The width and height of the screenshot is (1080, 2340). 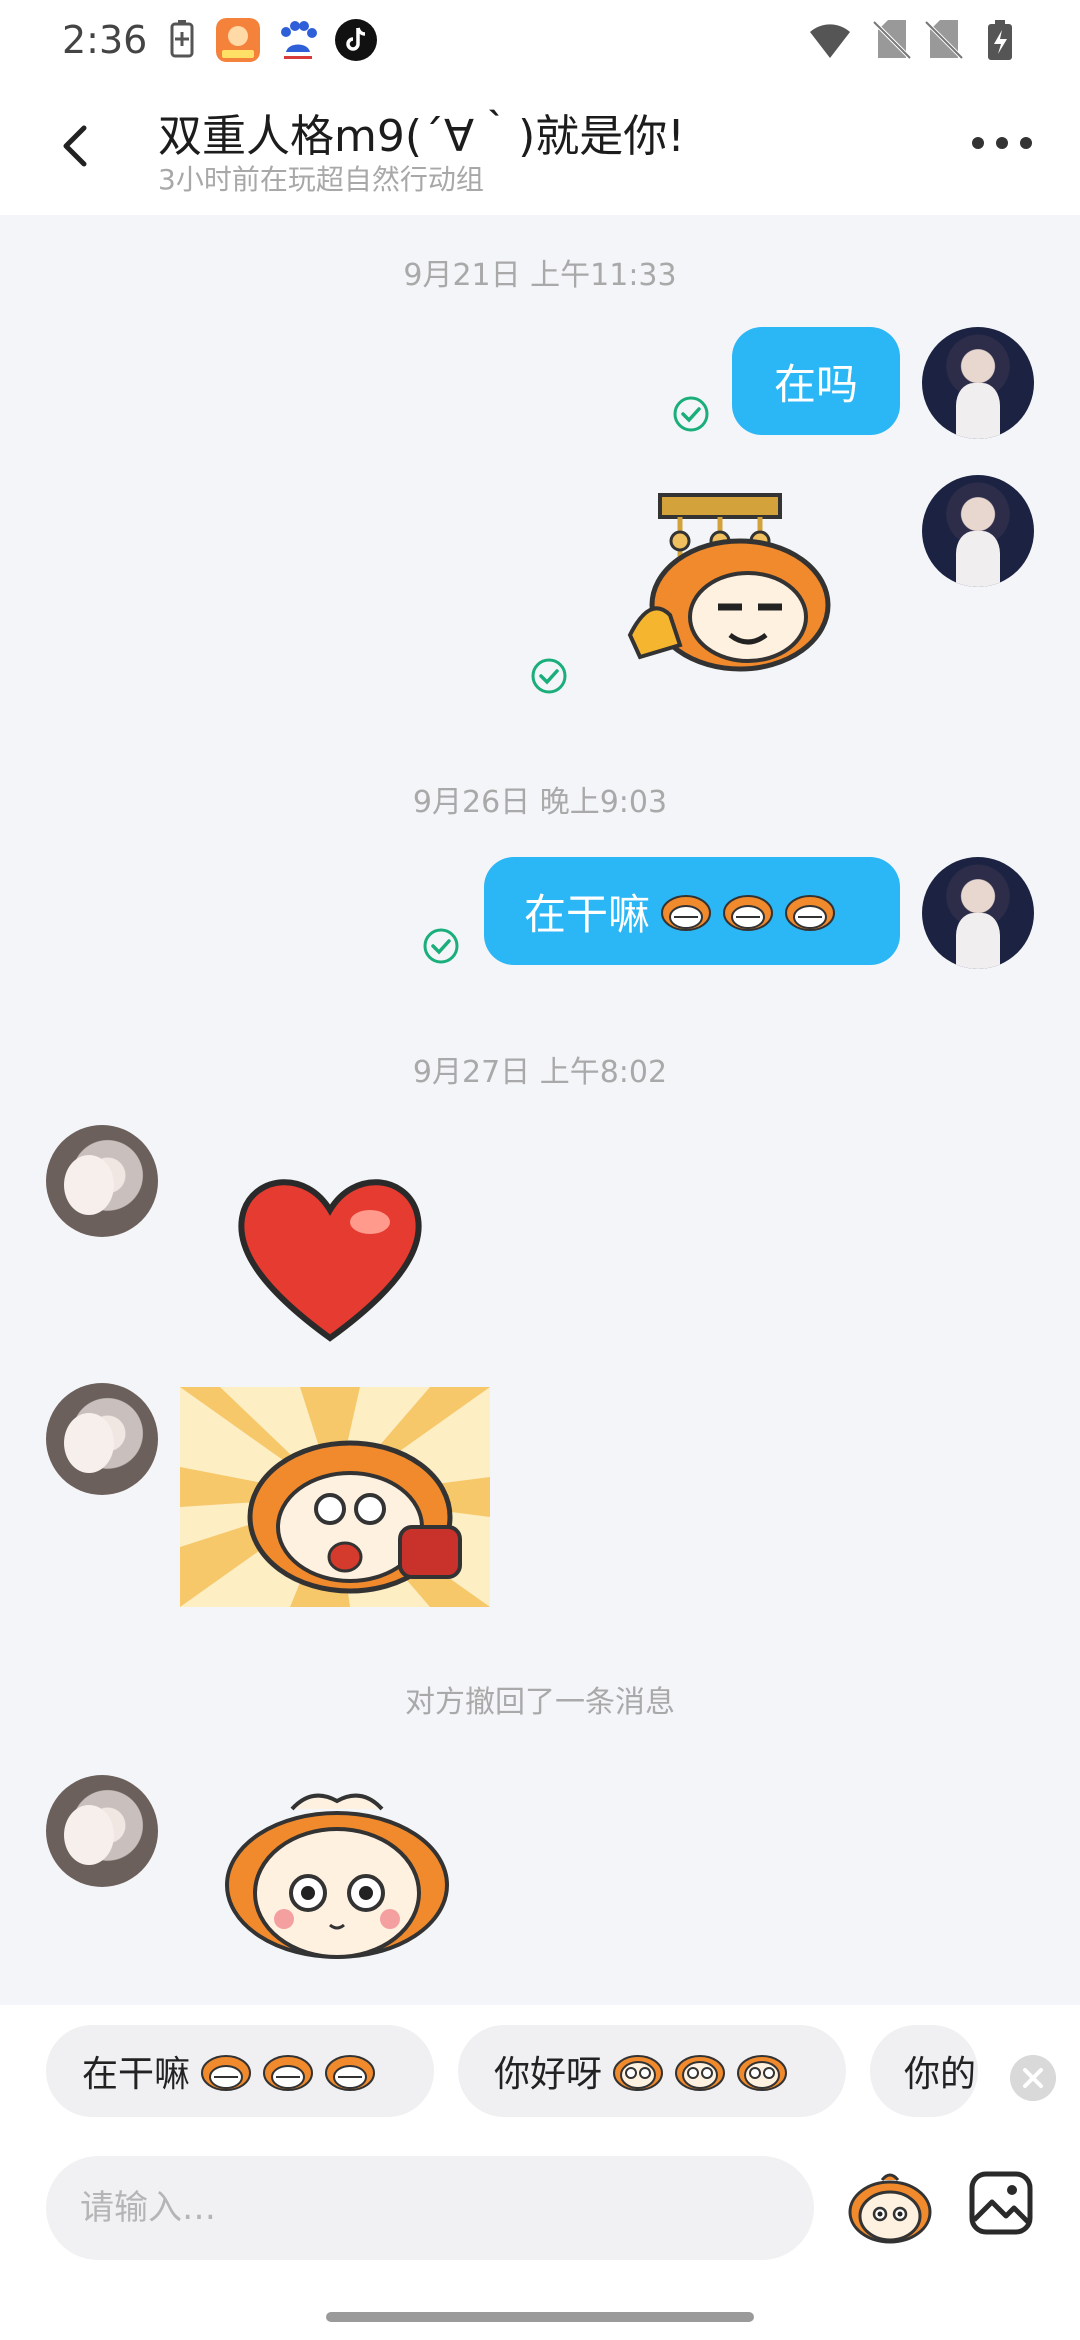 What do you see at coordinates (1033, 2078) in the screenshot?
I see `close-quick-replies-button` at bounding box center [1033, 2078].